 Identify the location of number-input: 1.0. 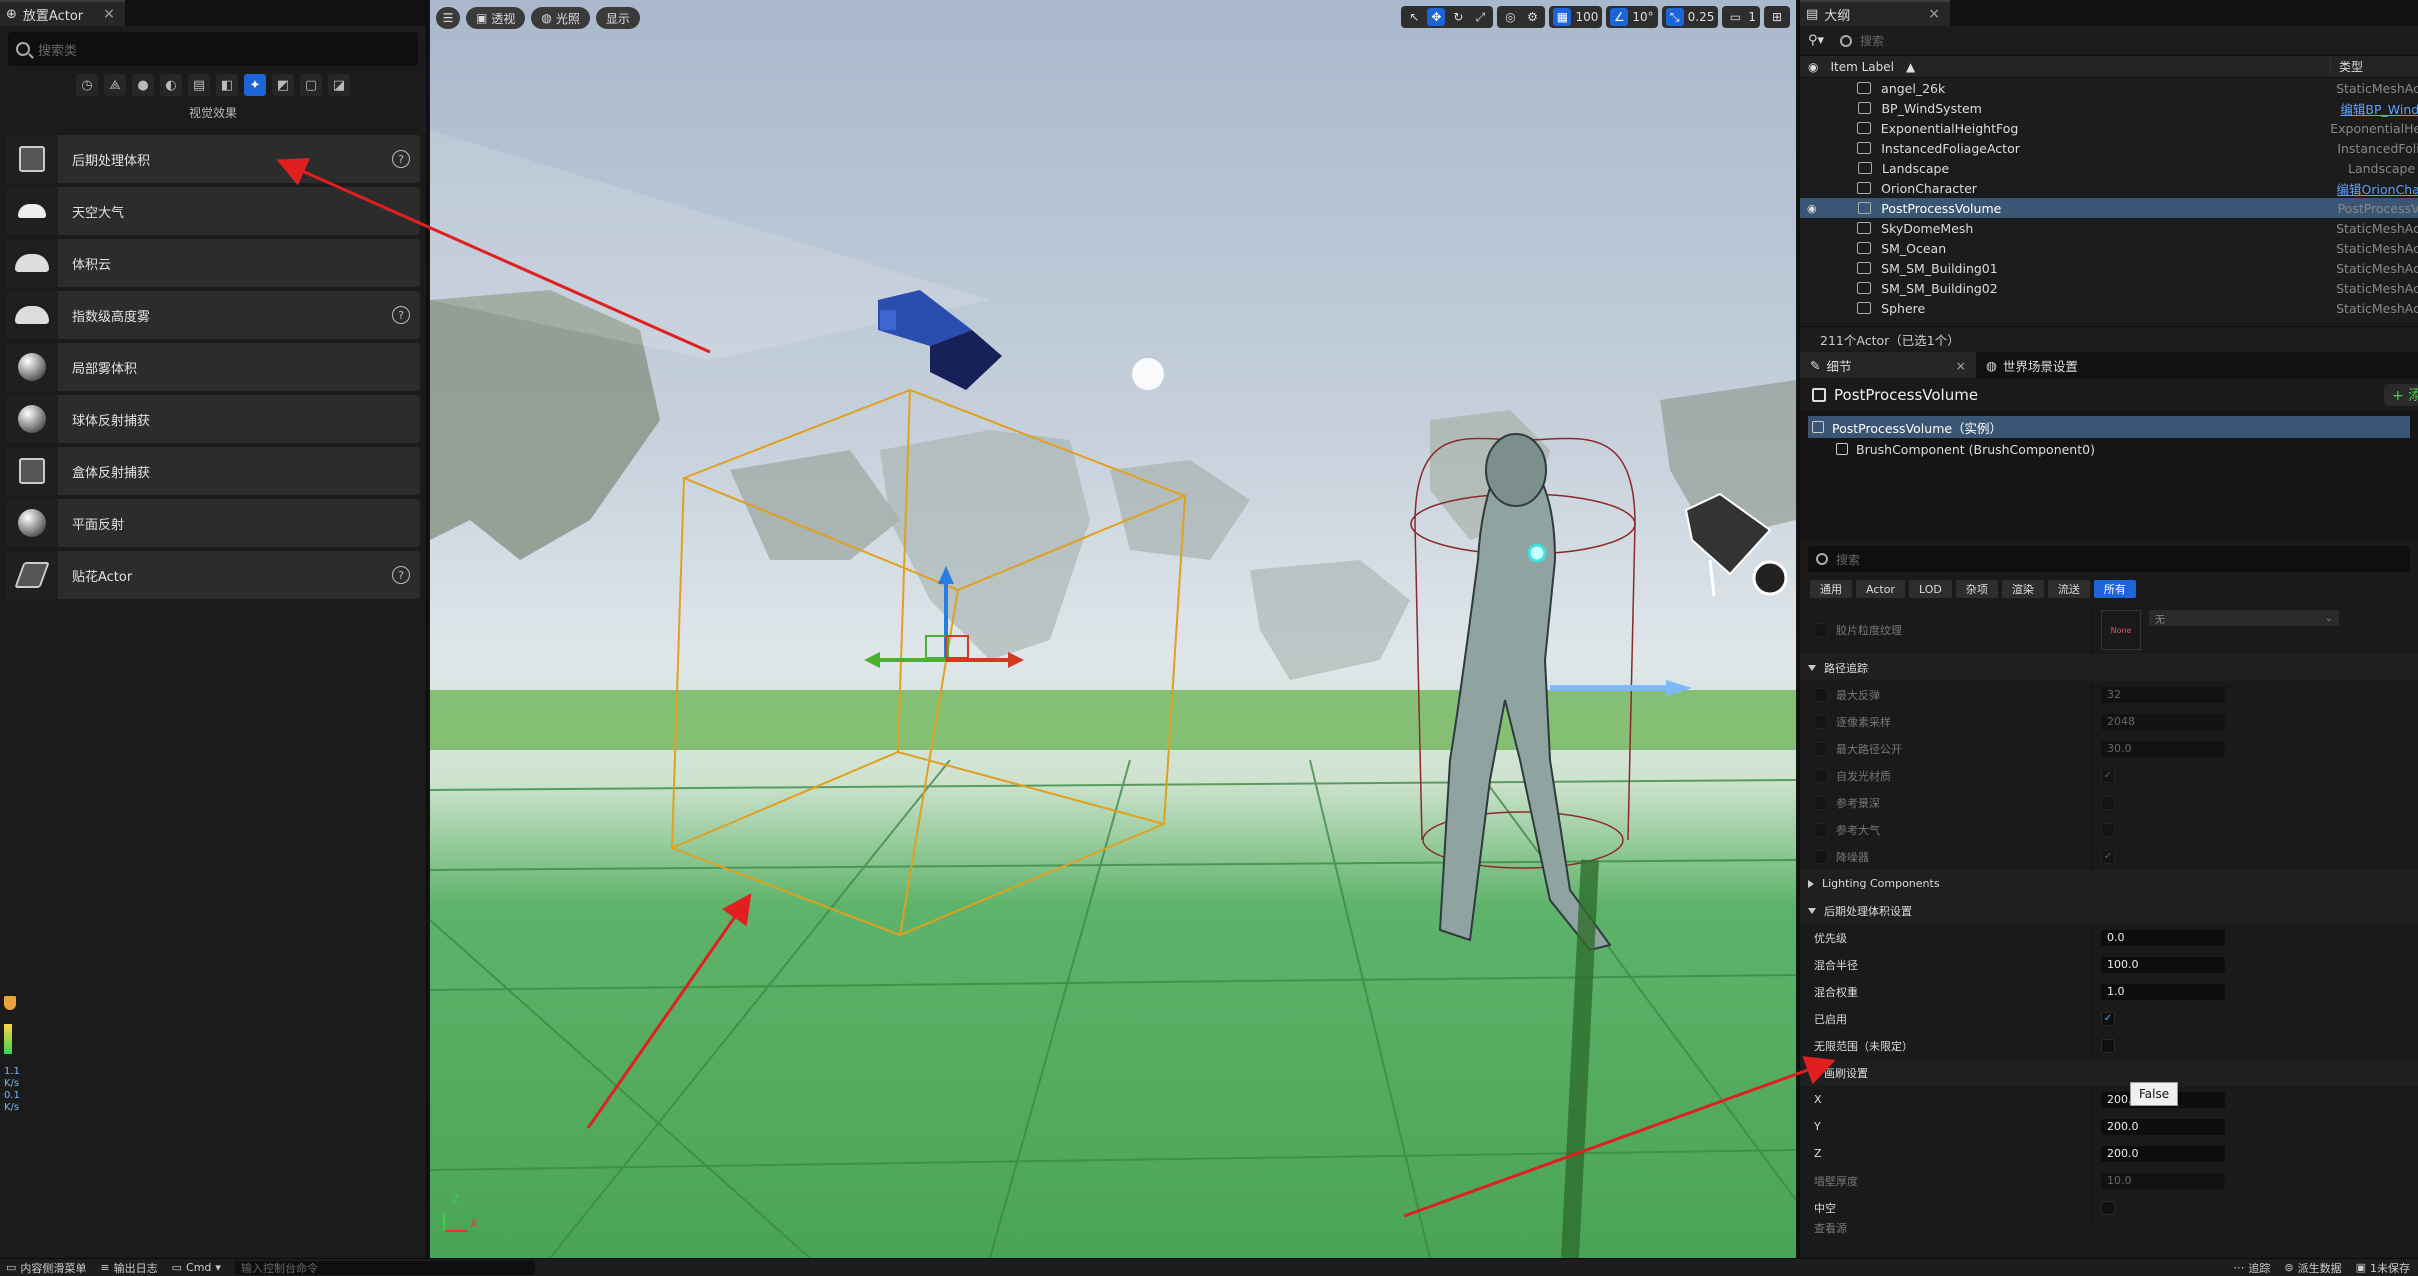
(2163, 991).